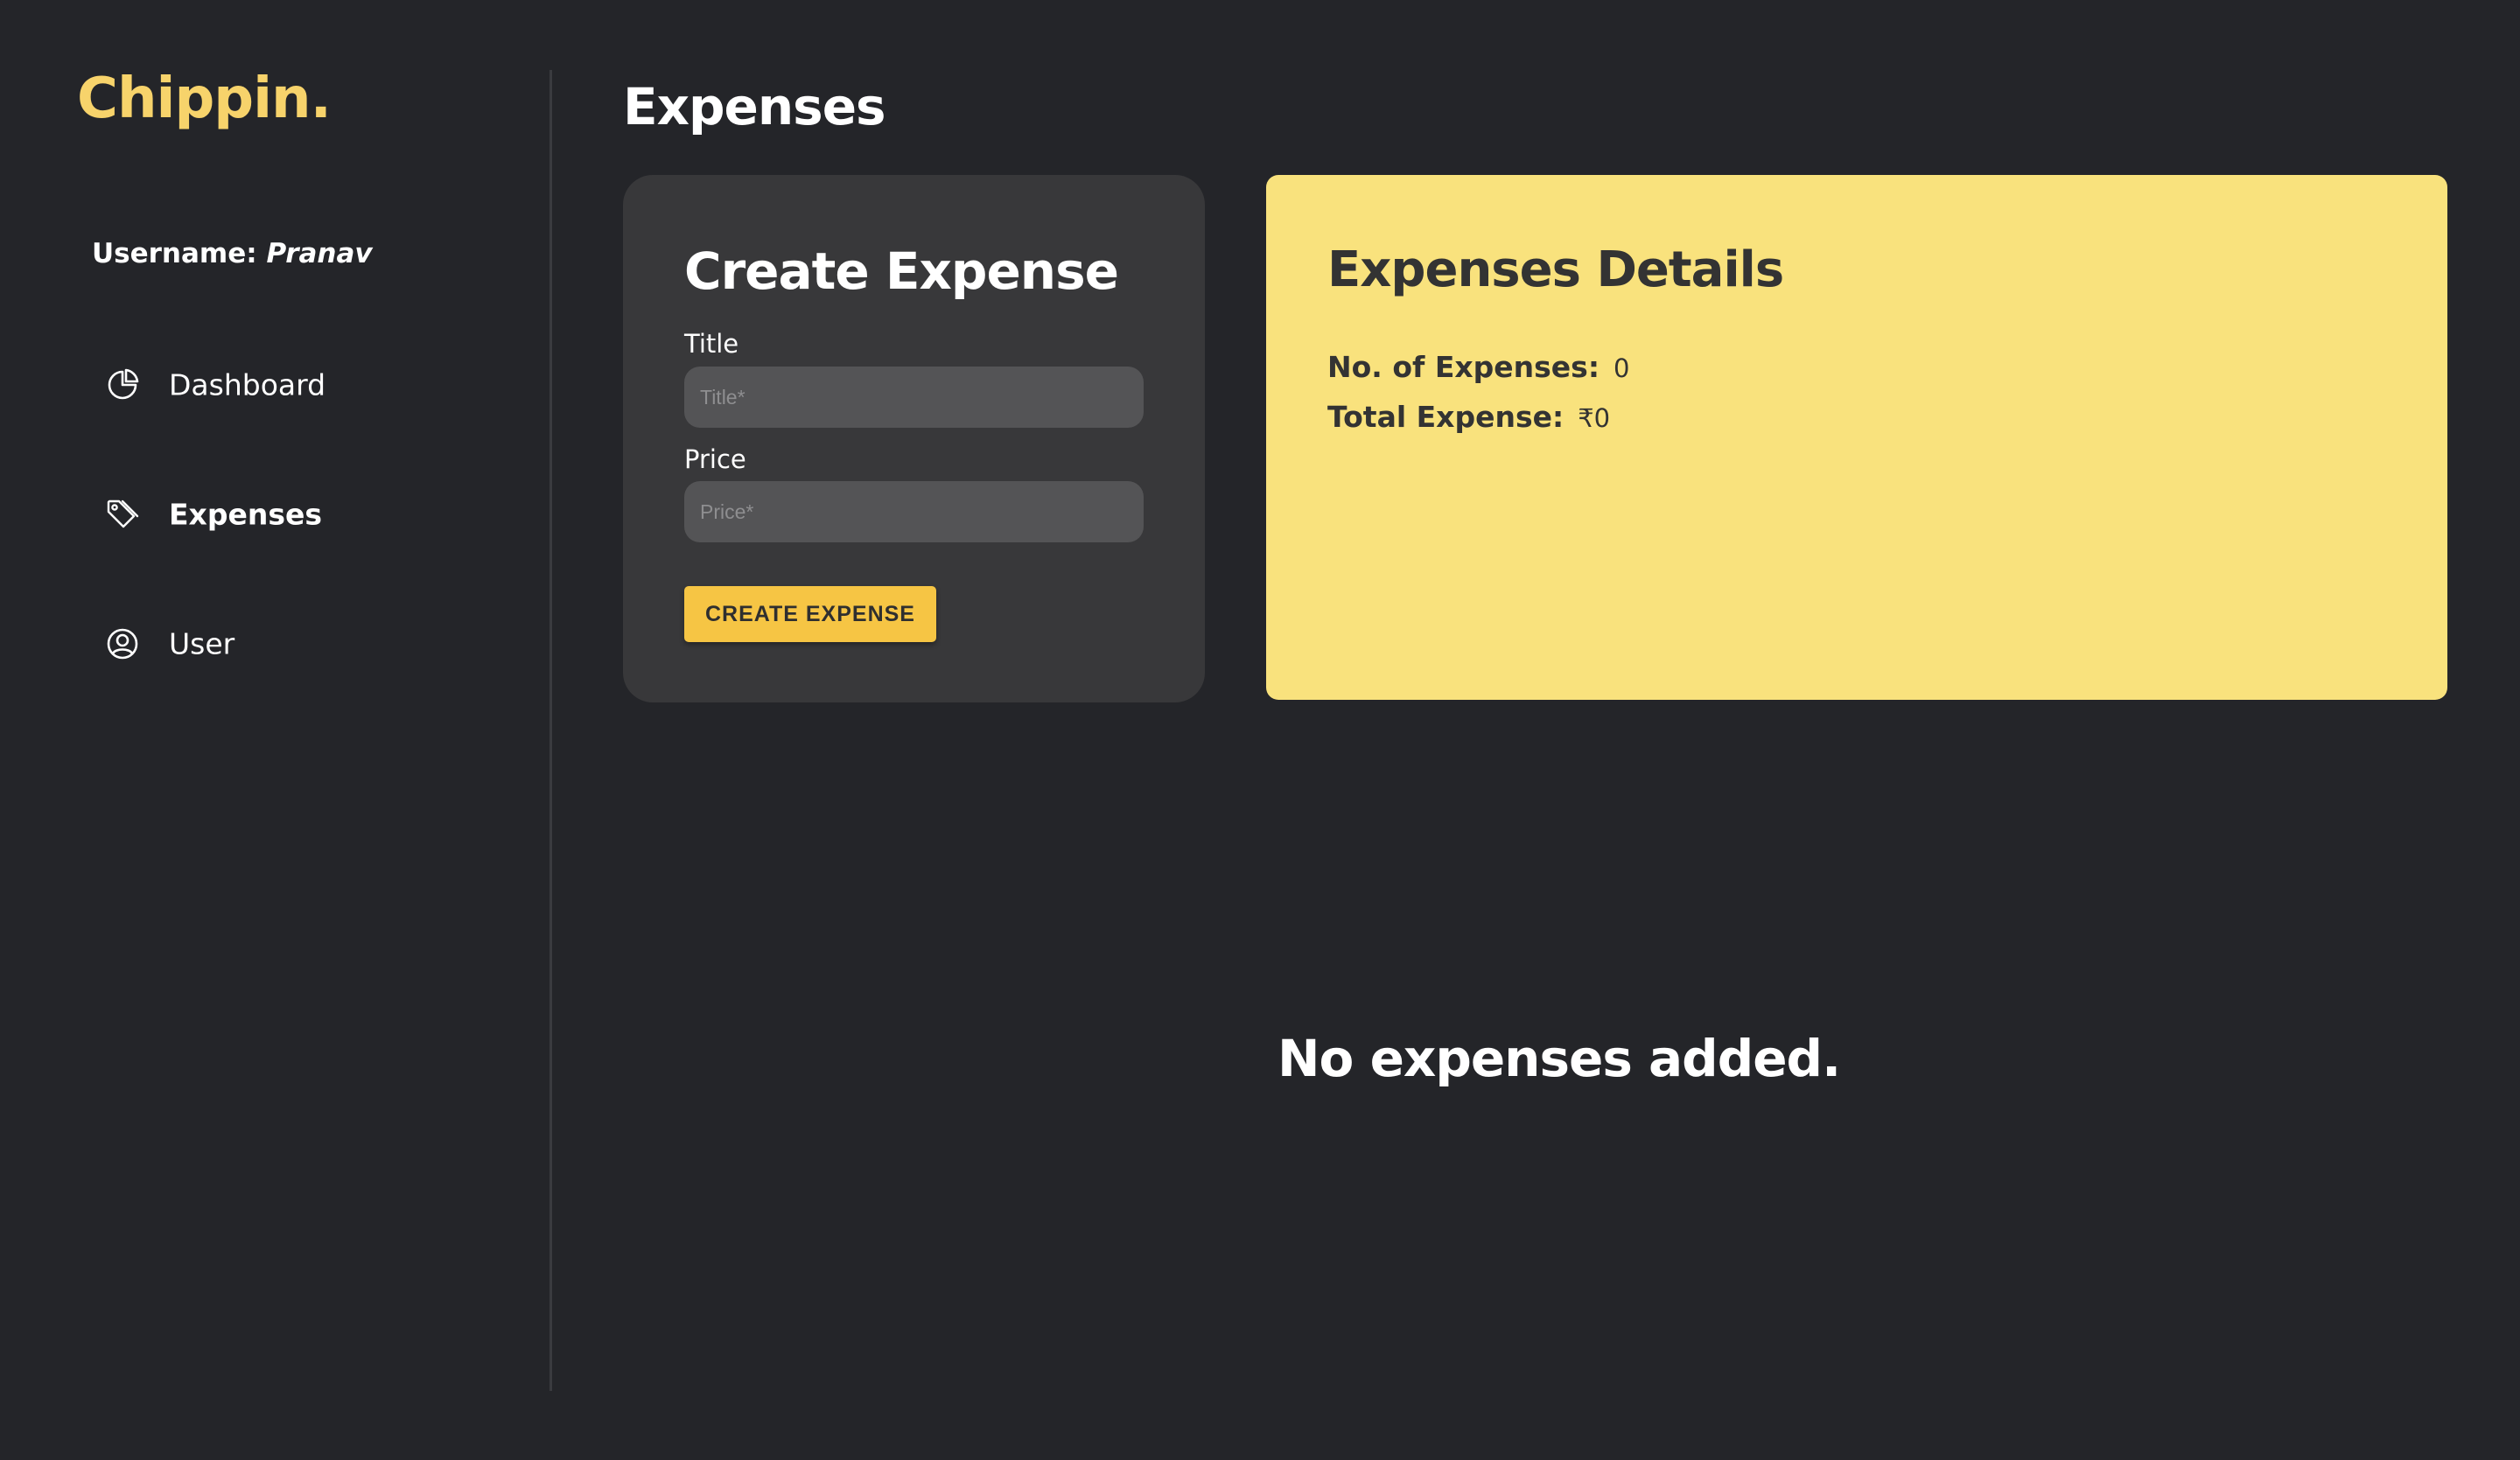 The image size is (2520, 1460). What do you see at coordinates (1622, 368) in the screenshot?
I see `expense-count-value: 0` at bounding box center [1622, 368].